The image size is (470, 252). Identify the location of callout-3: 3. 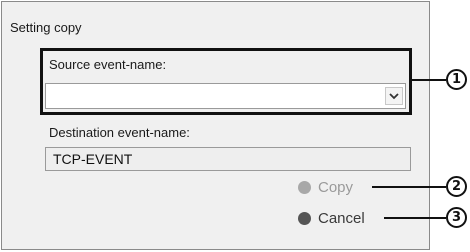
(456, 217).